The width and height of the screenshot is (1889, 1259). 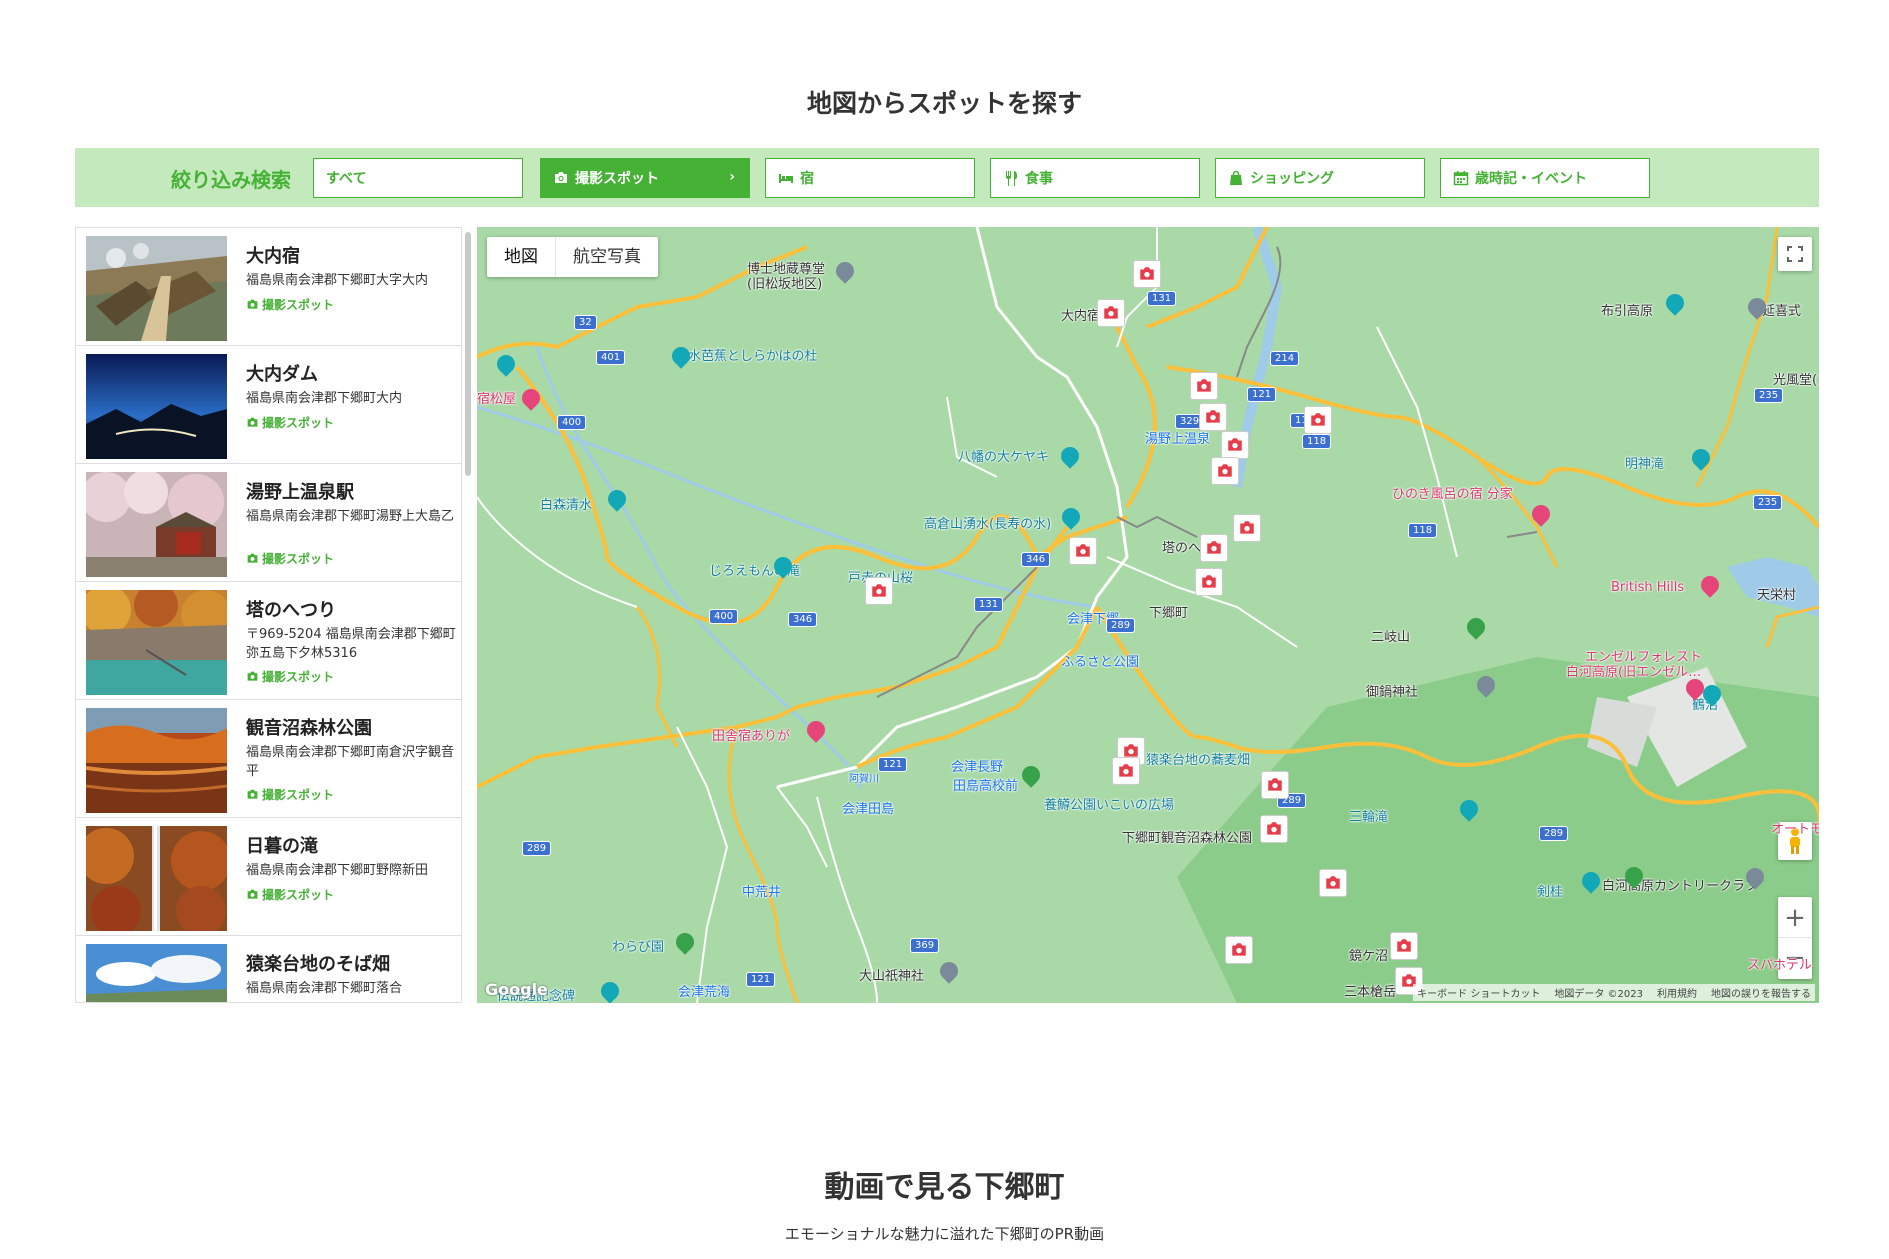 I want to click on spot-name: 大内ダム, so click(x=282, y=374).